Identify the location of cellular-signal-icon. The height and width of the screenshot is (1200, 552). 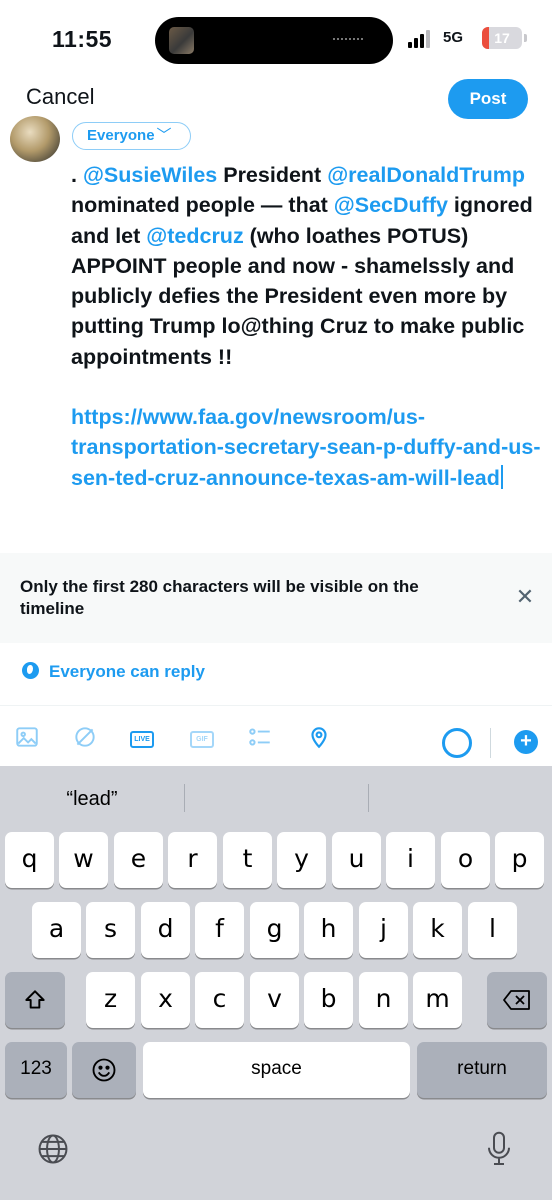
(421, 39).